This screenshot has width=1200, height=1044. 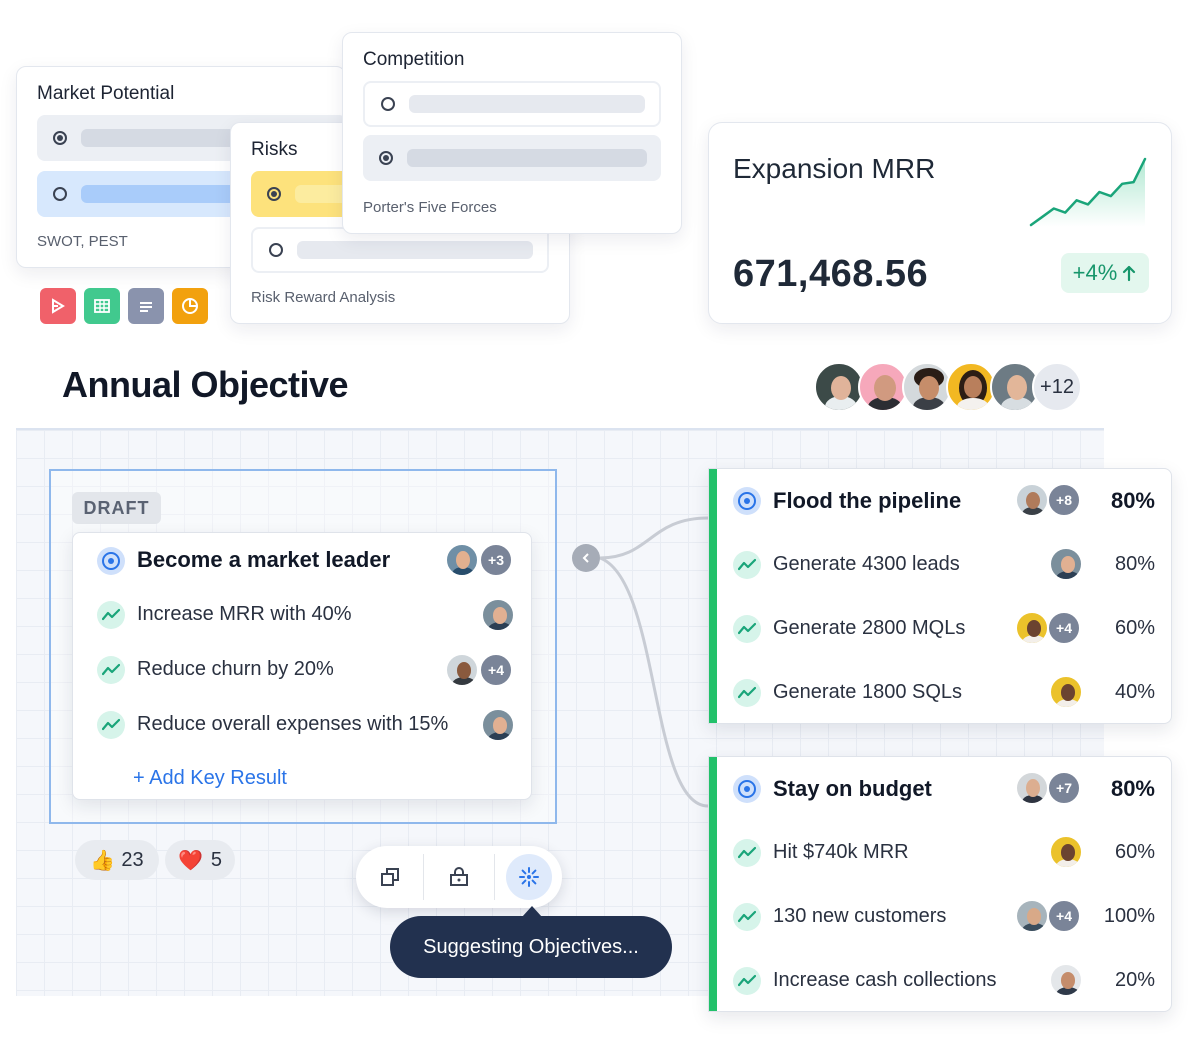 What do you see at coordinates (1129, 916) in the screenshot?
I see `key-result-percent: 100%` at bounding box center [1129, 916].